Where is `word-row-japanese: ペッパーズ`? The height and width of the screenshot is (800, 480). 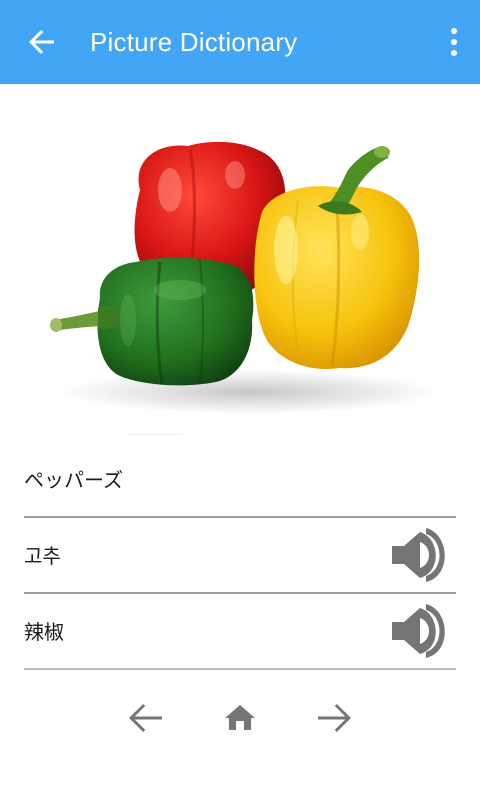
word-row-japanese: ペッパーズ is located at coordinates (240, 484).